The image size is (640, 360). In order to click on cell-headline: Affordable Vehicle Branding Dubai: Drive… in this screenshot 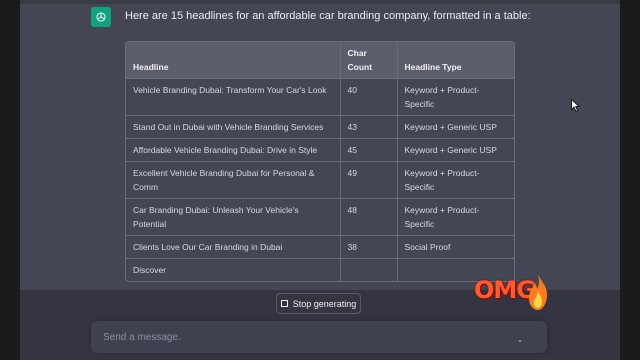, I will do `click(233, 150)`.